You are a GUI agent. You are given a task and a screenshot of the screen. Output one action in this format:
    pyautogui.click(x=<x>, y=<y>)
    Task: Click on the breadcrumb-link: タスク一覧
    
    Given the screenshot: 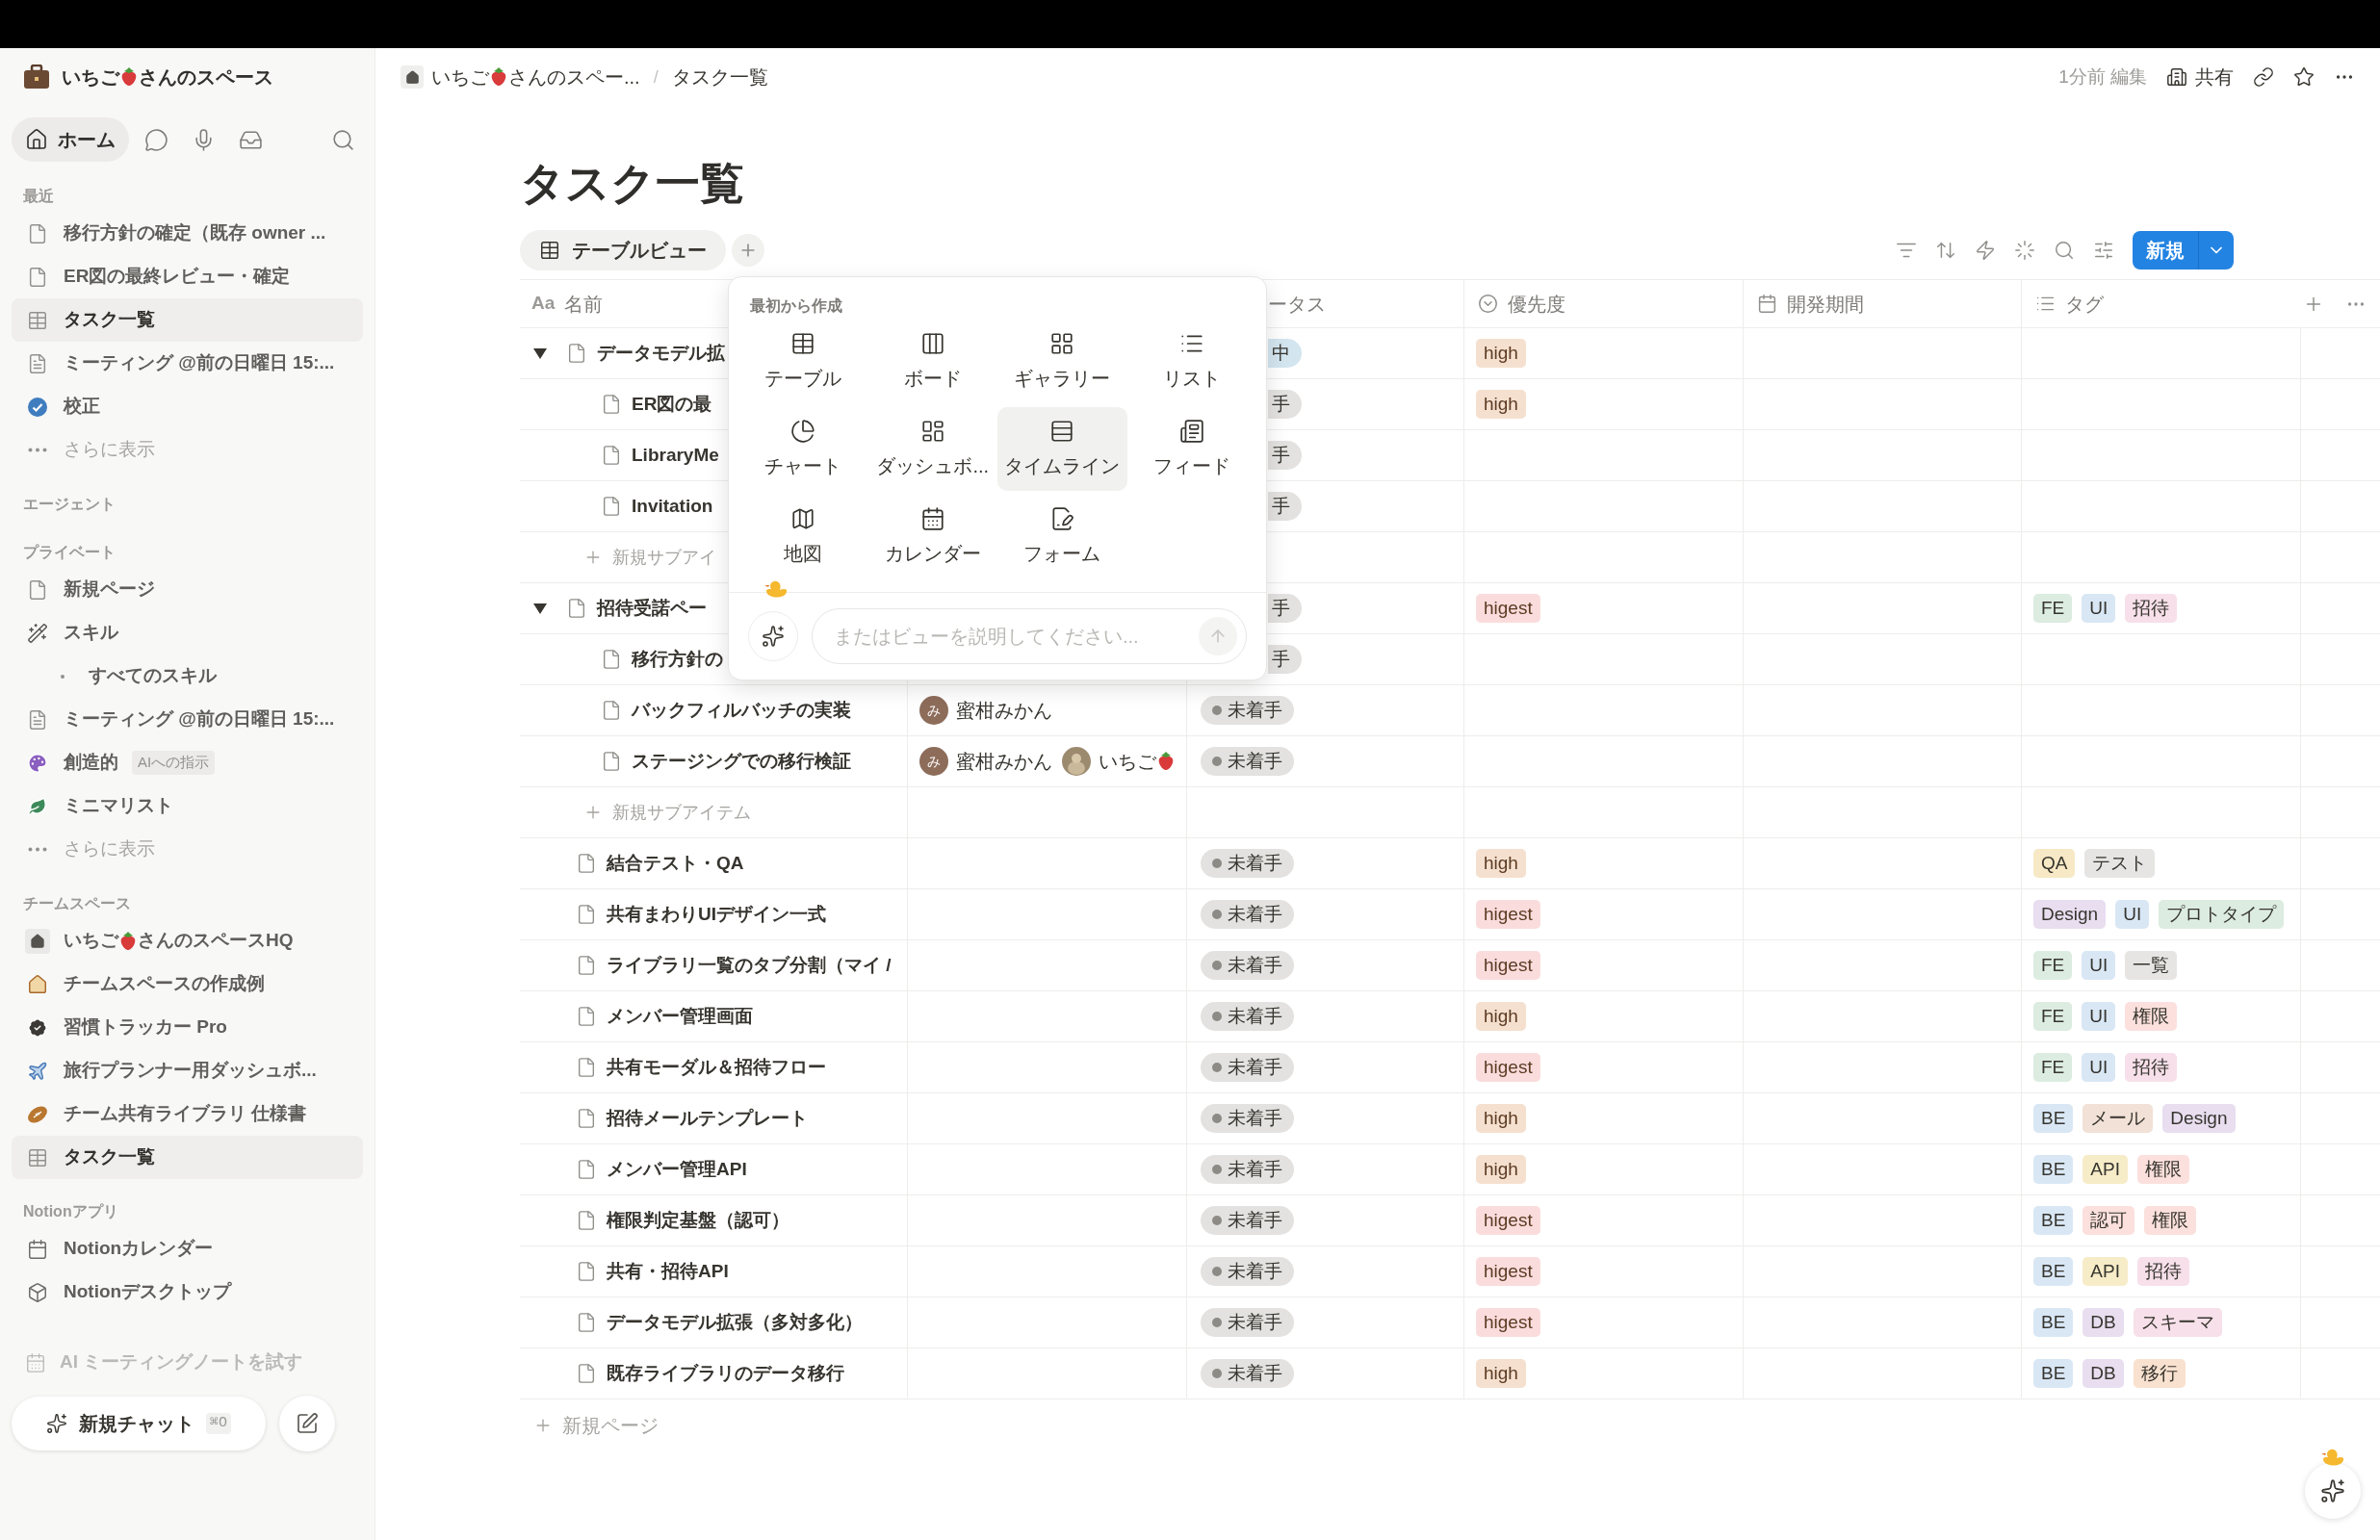 What is the action you would take?
    pyautogui.click(x=720, y=77)
    